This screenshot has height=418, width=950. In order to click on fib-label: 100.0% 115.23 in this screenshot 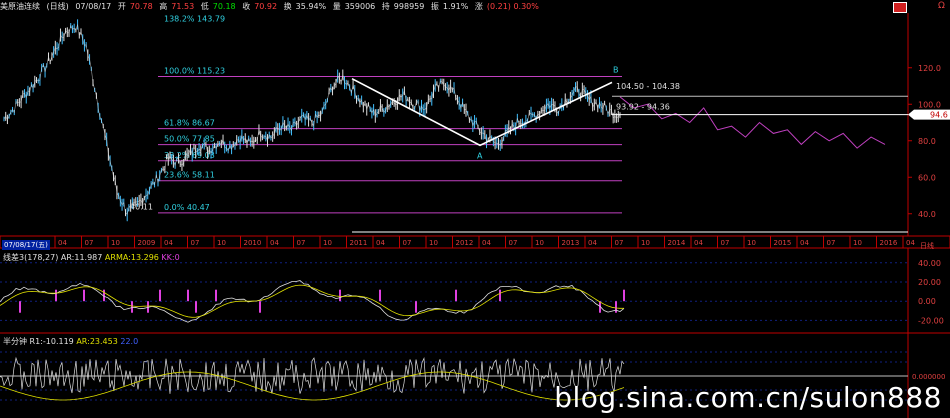, I will do `click(194, 70)`.